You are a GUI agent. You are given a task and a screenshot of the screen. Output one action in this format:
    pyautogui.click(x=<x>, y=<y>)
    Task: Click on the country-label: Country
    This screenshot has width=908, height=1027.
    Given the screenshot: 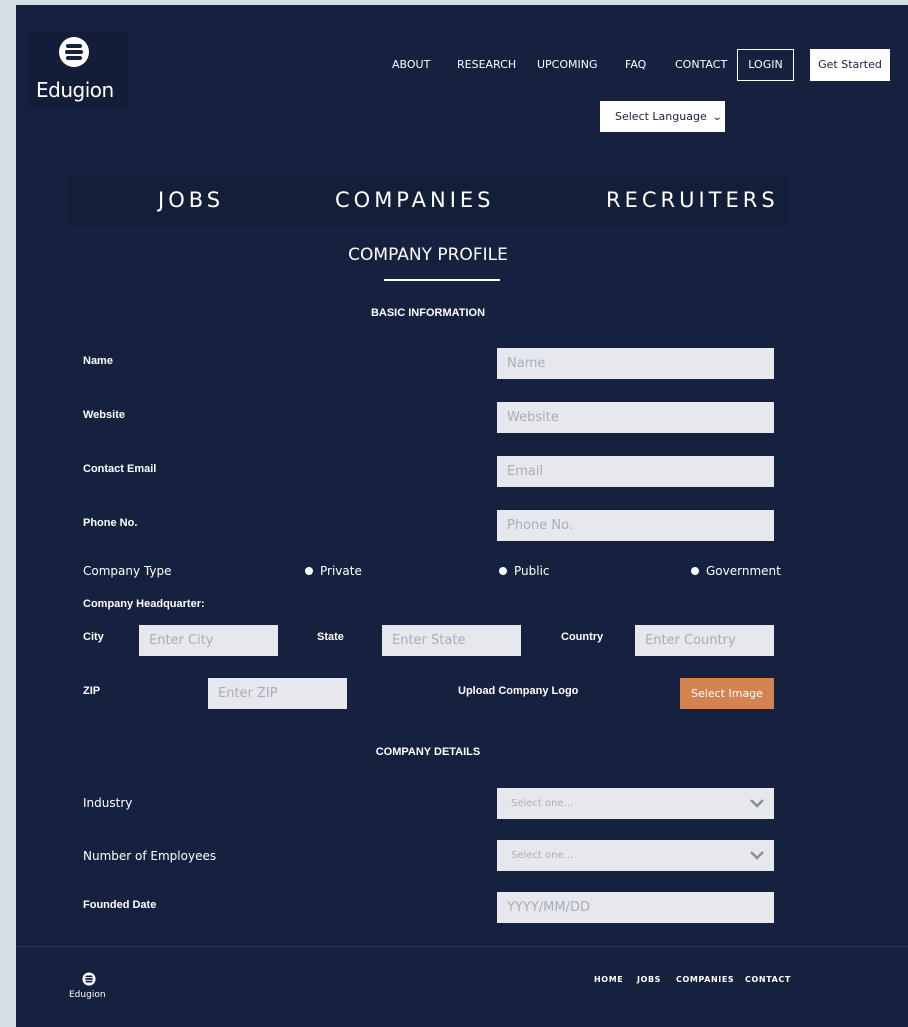 What is the action you would take?
    pyautogui.click(x=582, y=637)
    